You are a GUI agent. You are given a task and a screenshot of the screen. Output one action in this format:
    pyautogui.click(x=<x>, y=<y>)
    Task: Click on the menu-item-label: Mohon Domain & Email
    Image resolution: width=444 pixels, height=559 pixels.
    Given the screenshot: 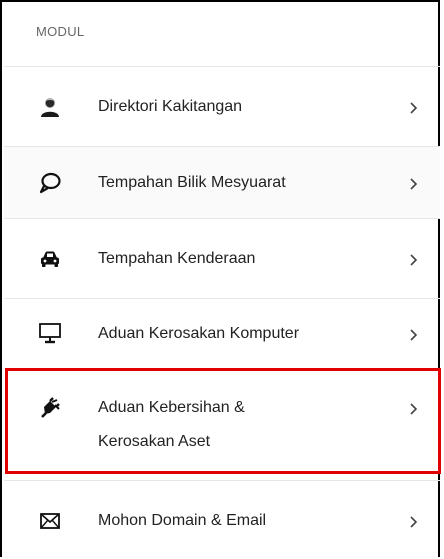 What is the action you would take?
    pyautogui.click(x=182, y=520)
    